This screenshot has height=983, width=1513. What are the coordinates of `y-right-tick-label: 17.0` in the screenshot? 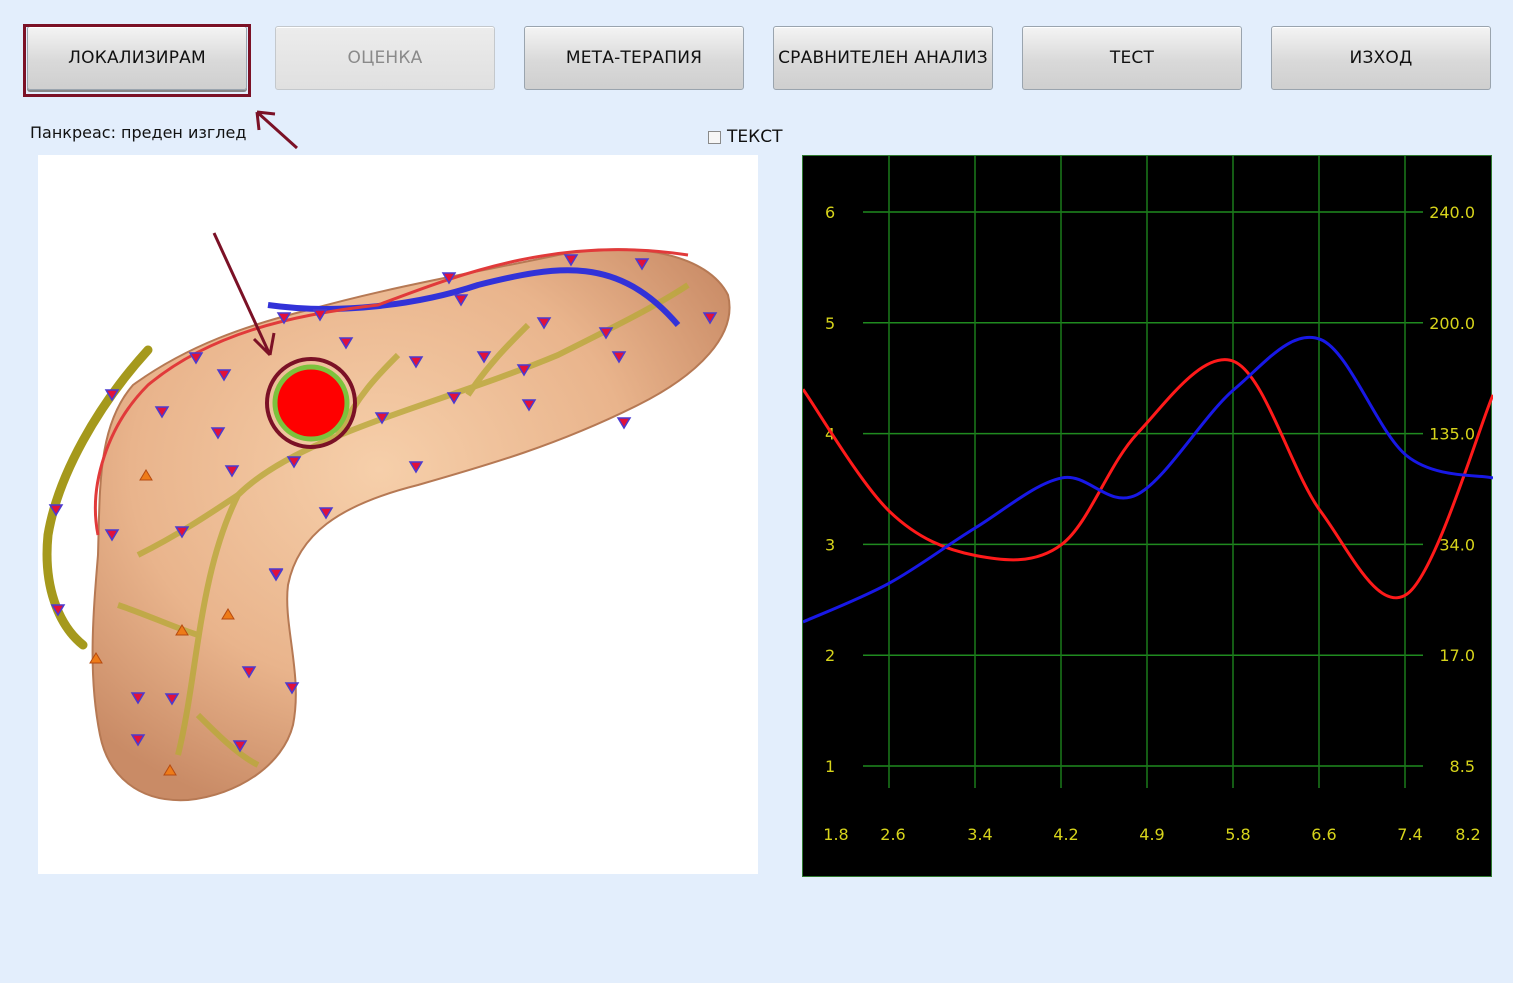 It's located at (1457, 655).